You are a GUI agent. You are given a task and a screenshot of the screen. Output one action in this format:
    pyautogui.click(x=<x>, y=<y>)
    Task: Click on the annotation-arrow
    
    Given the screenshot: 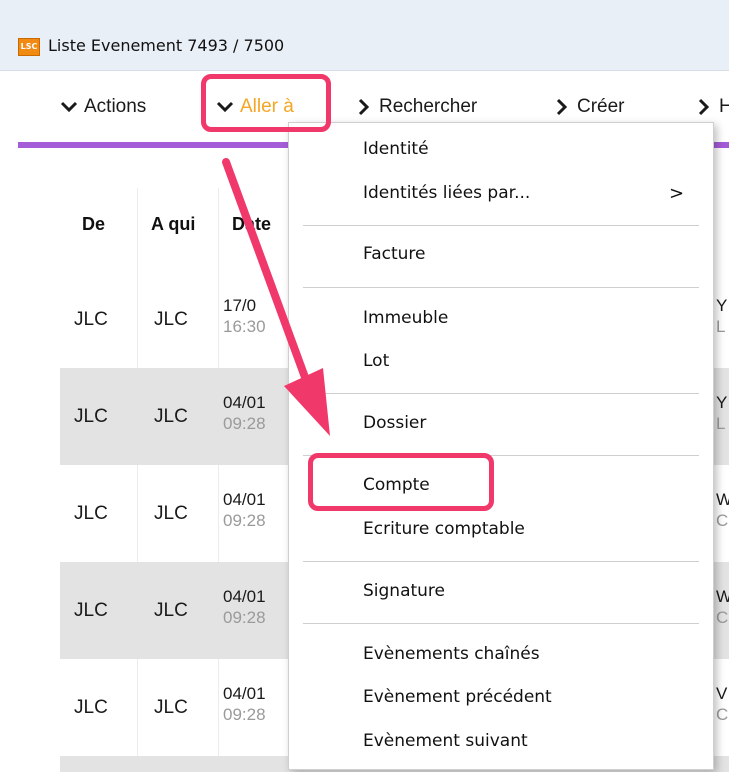 What is the action you would take?
    pyautogui.click(x=276, y=297)
    